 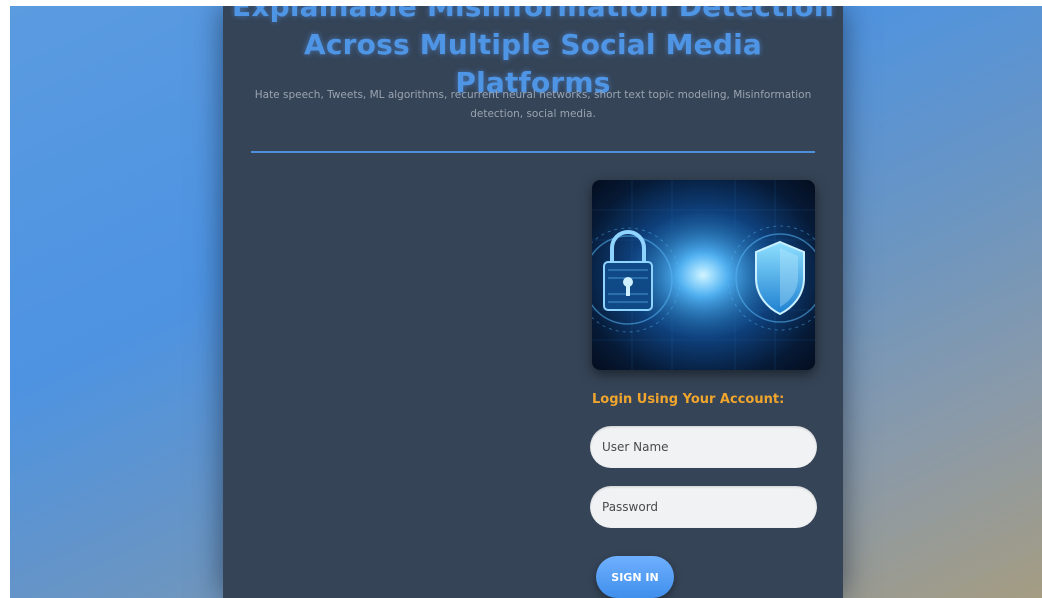 I want to click on username-input, so click(x=703, y=447).